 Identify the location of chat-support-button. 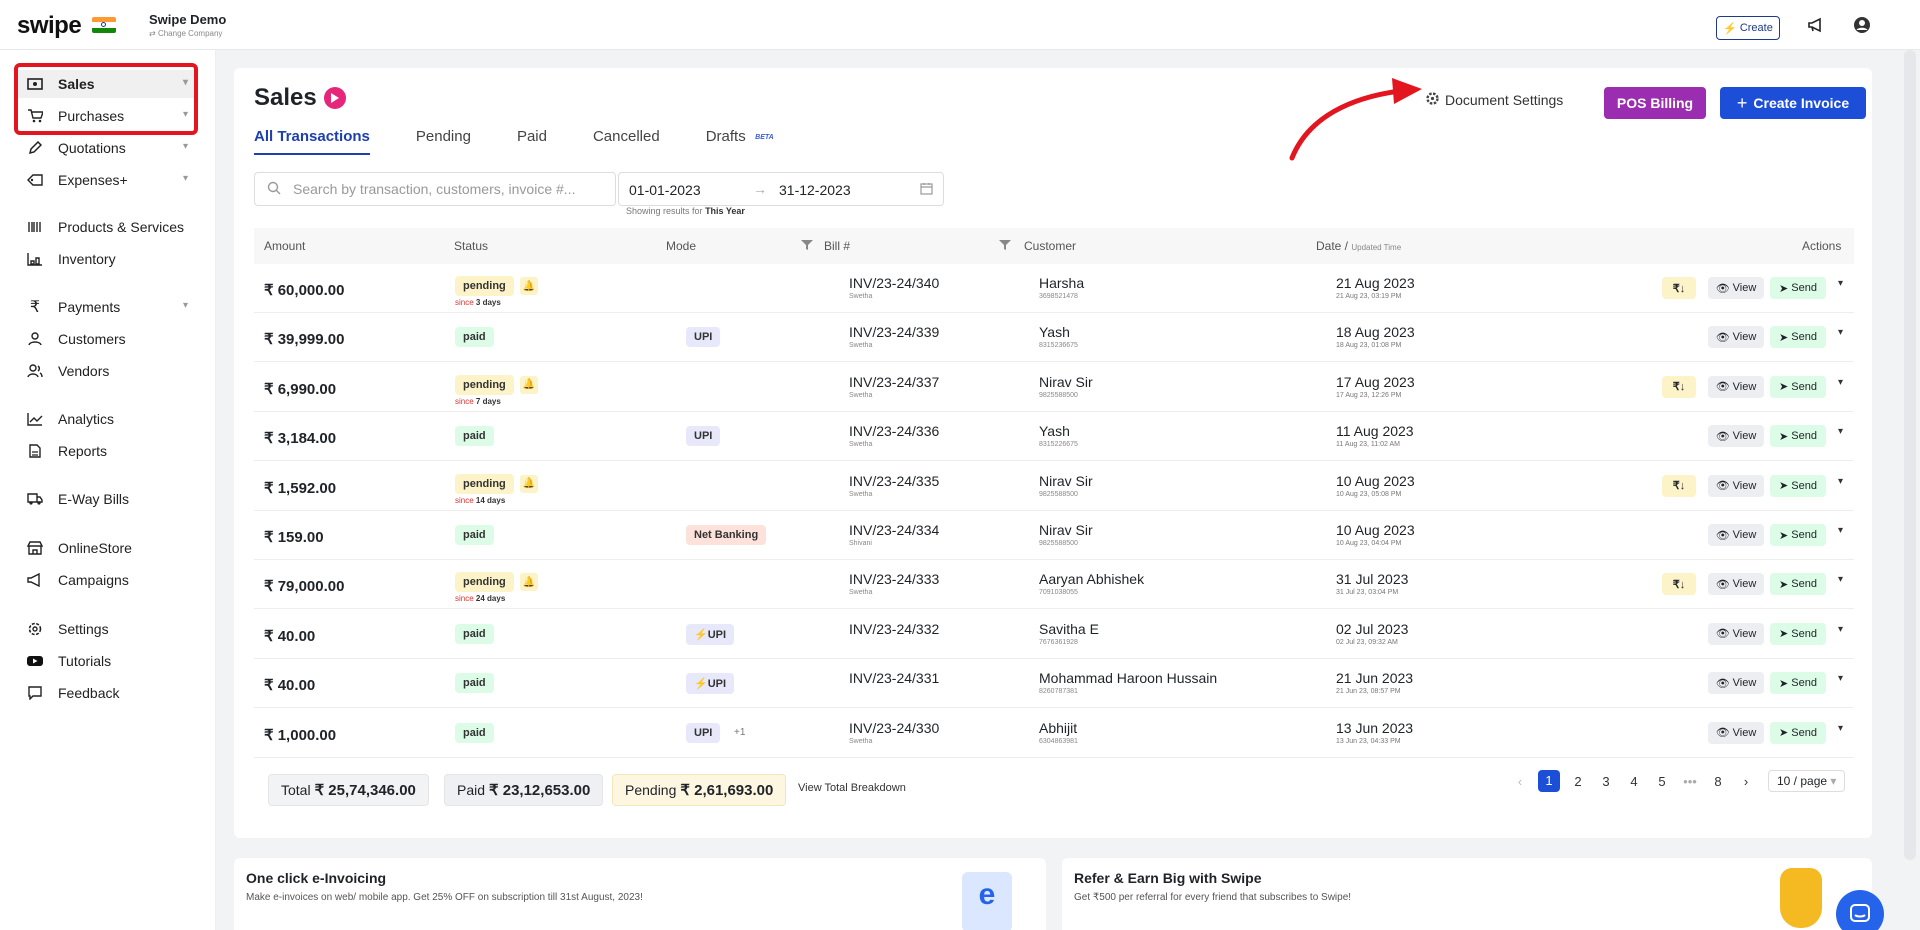
(1860, 910).